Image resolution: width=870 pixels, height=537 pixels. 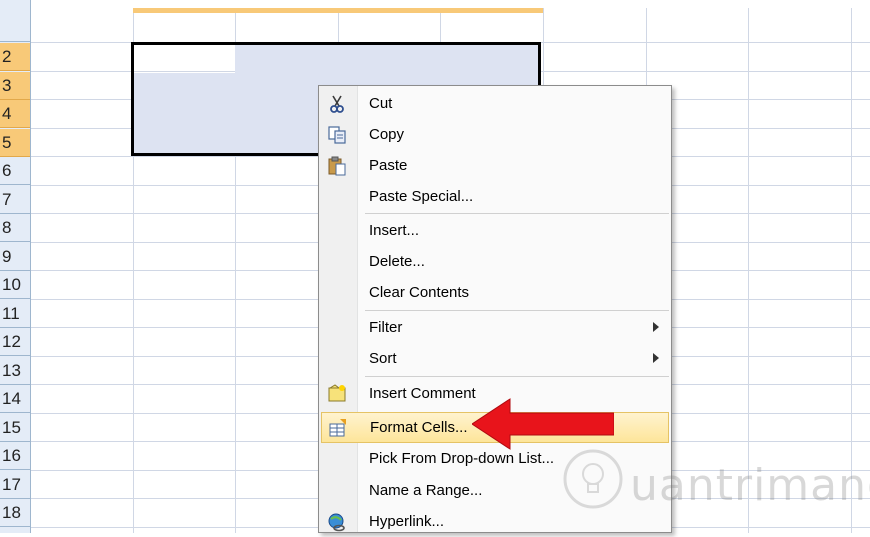 What do you see at coordinates (495, 359) in the screenshot?
I see `menu-item-sort: Sort` at bounding box center [495, 359].